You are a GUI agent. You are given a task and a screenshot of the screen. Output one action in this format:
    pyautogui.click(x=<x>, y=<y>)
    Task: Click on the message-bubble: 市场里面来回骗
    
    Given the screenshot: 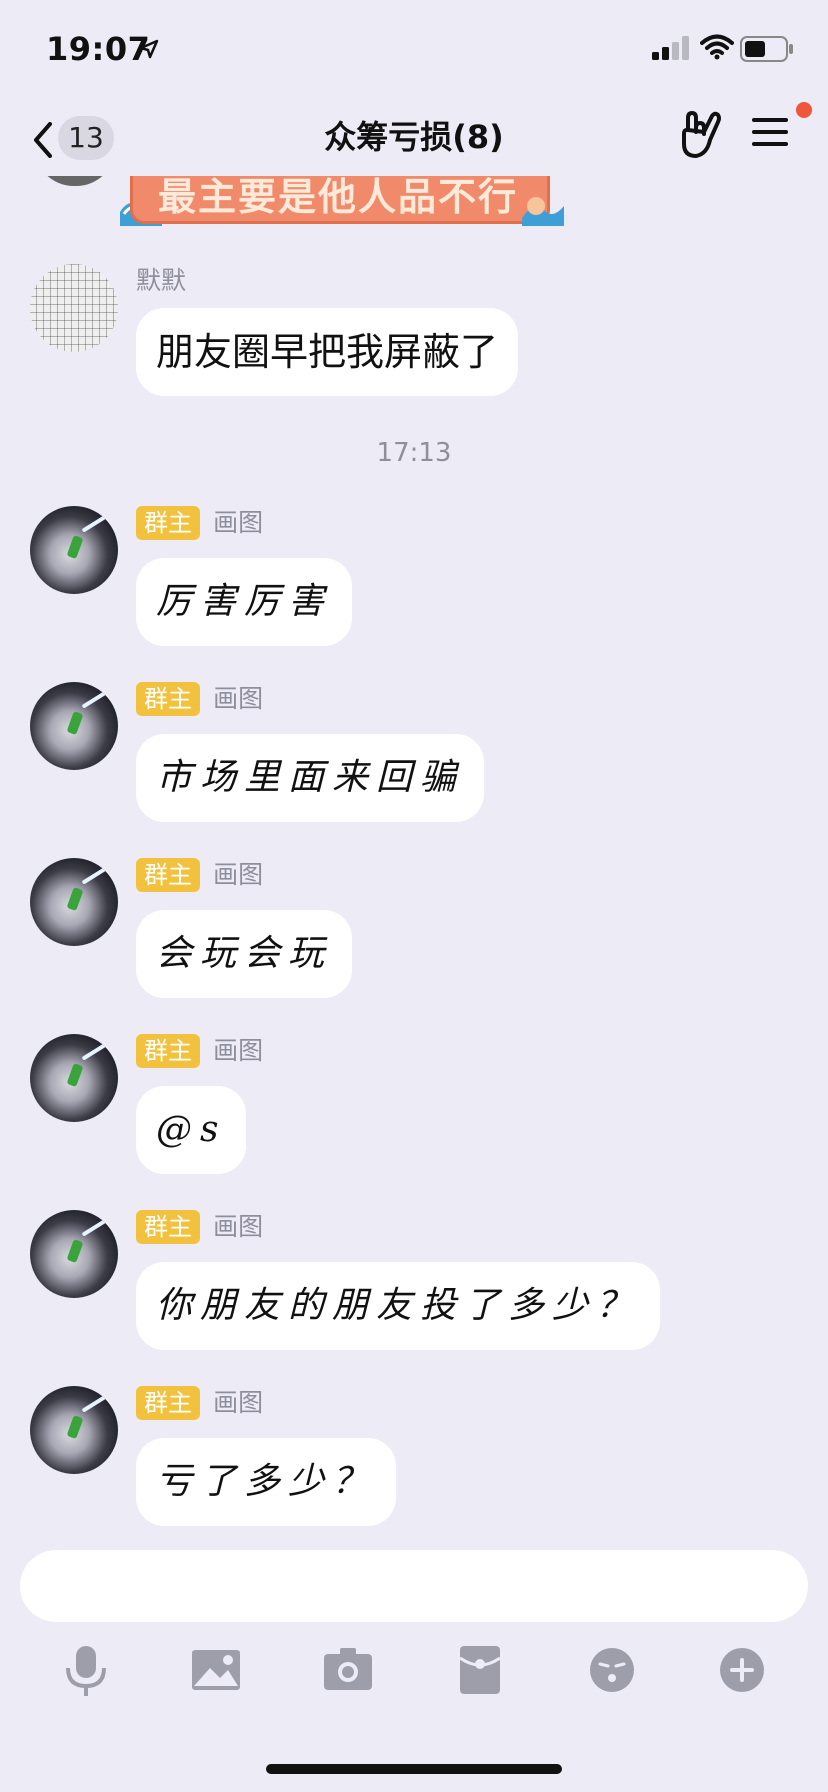 What is the action you would take?
    pyautogui.click(x=310, y=778)
    